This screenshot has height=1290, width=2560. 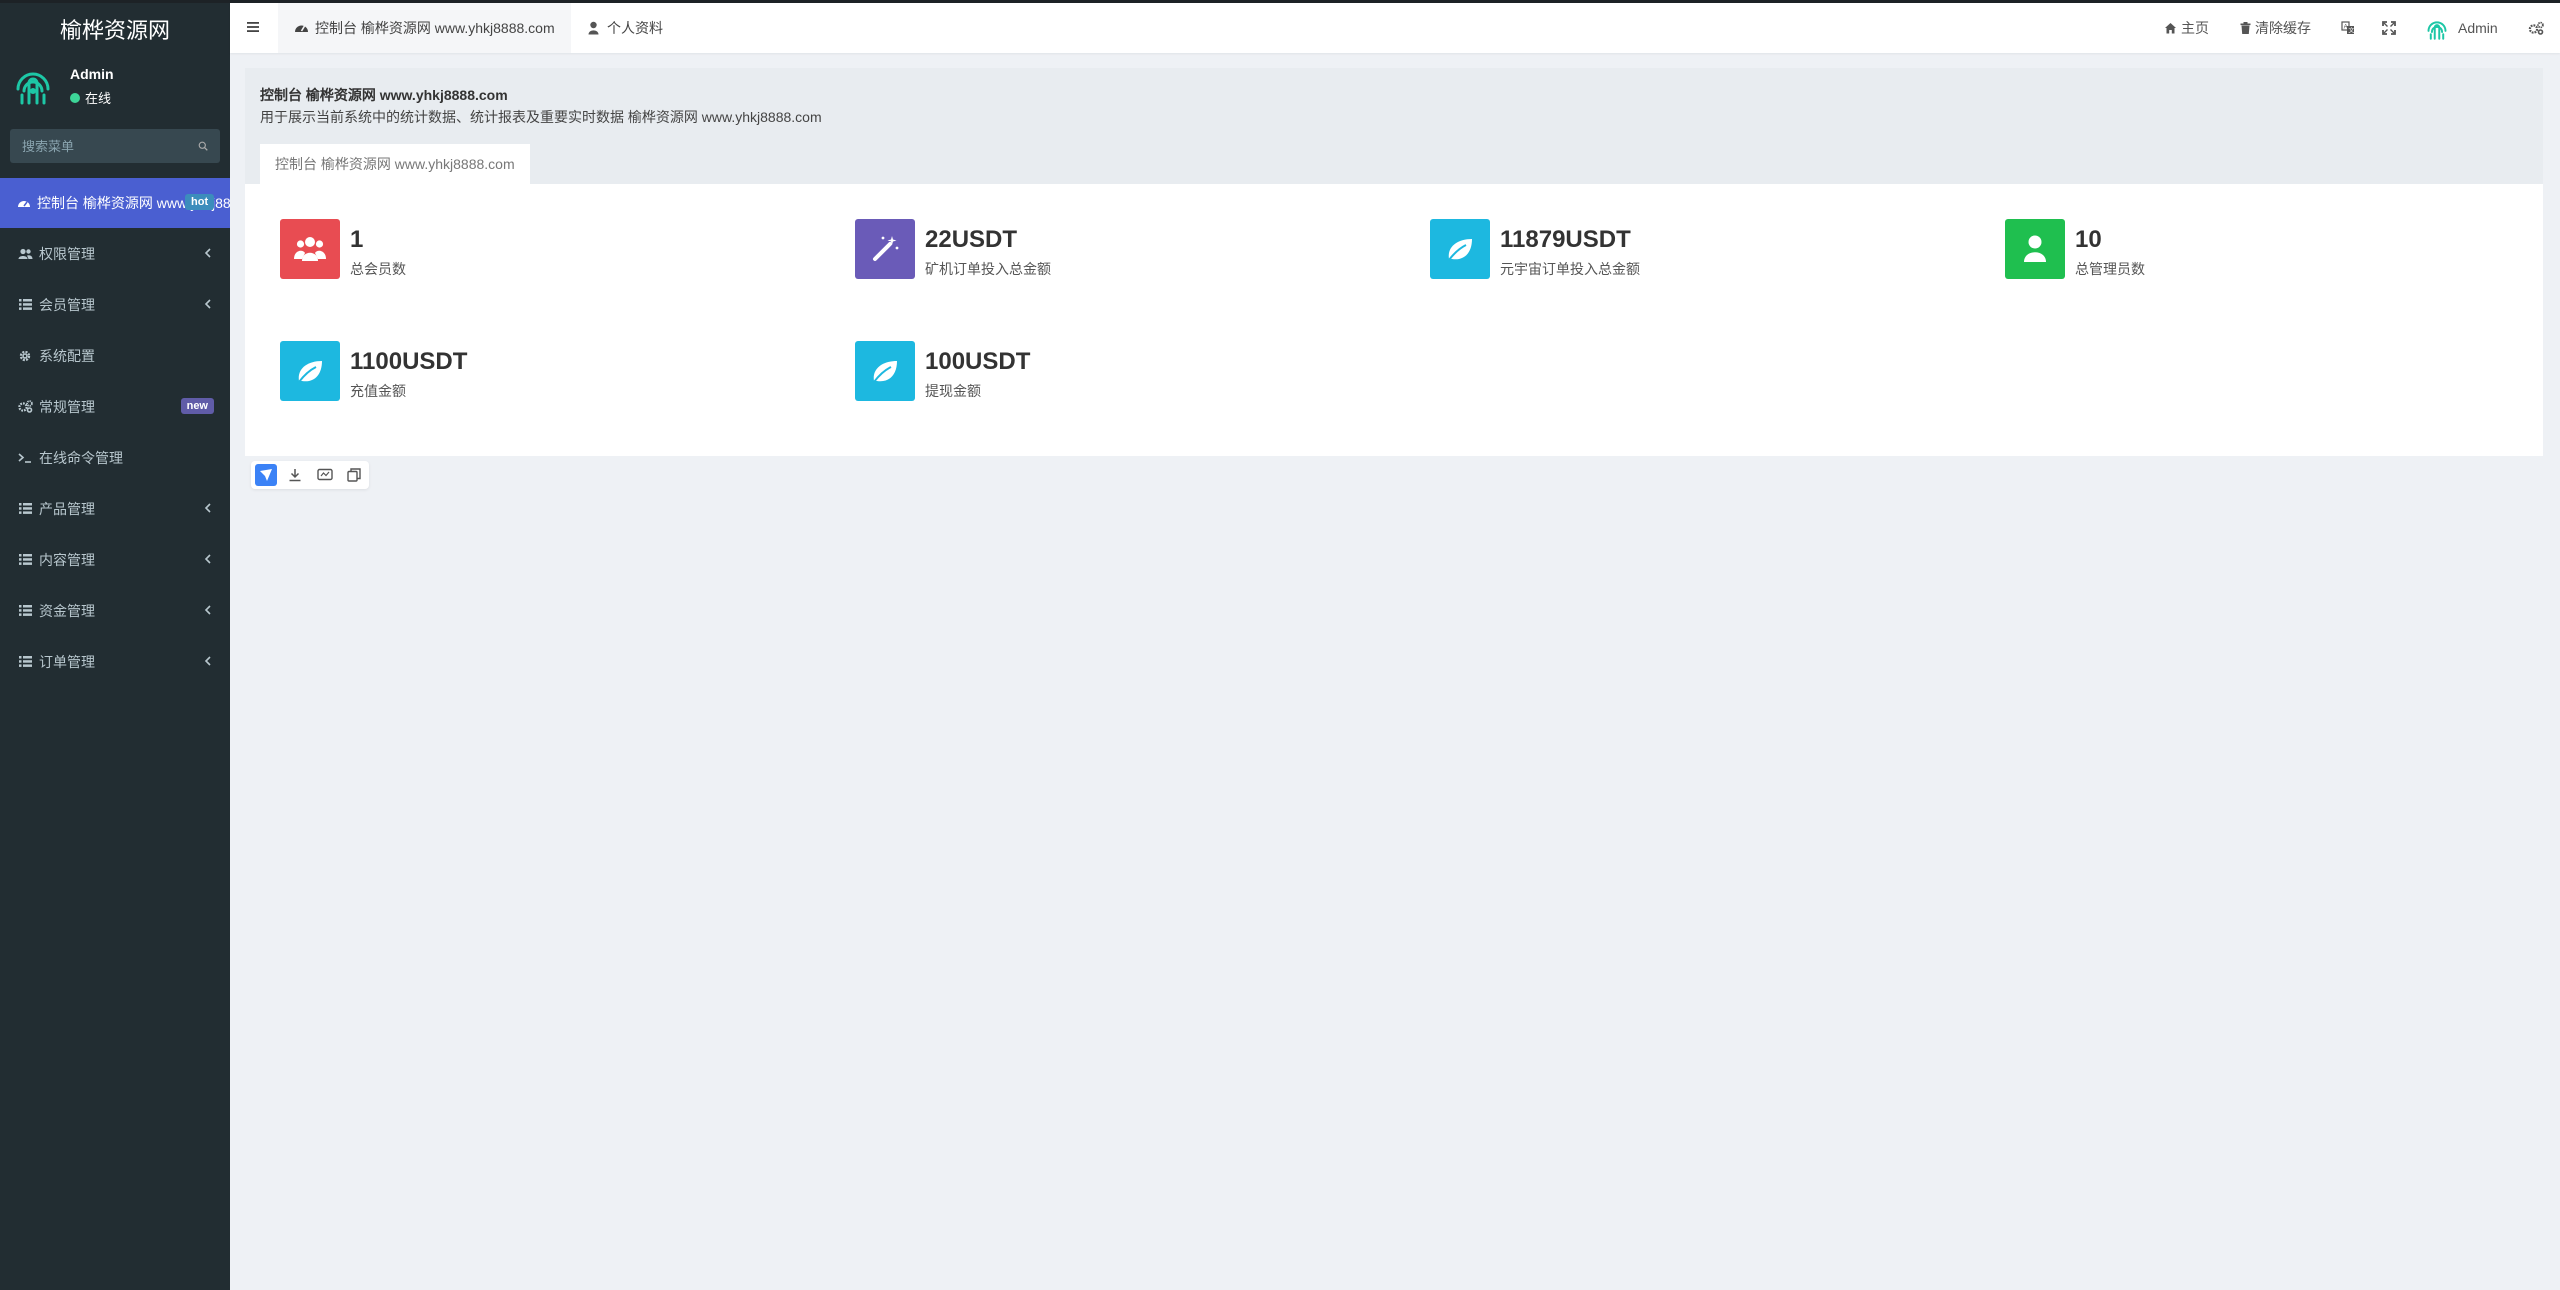 I want to click on tab-dashboard: 控制台 榆桦资源网 www.yhkj8888.com, so click(x=424, y=28).